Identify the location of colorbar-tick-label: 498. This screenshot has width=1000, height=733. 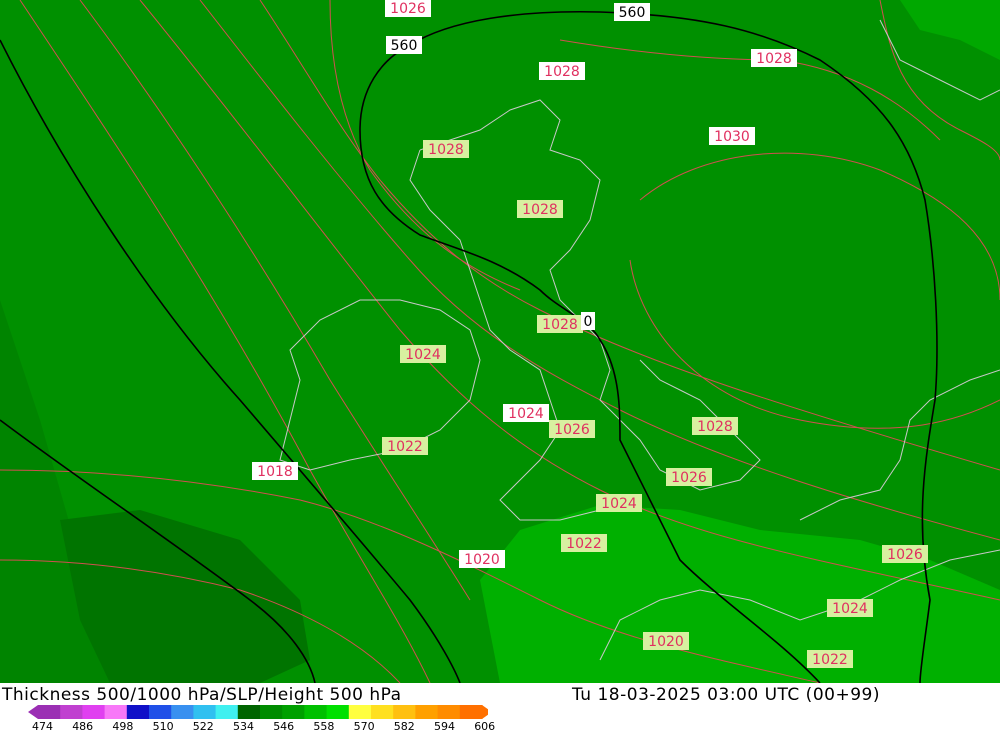
(123, 726).